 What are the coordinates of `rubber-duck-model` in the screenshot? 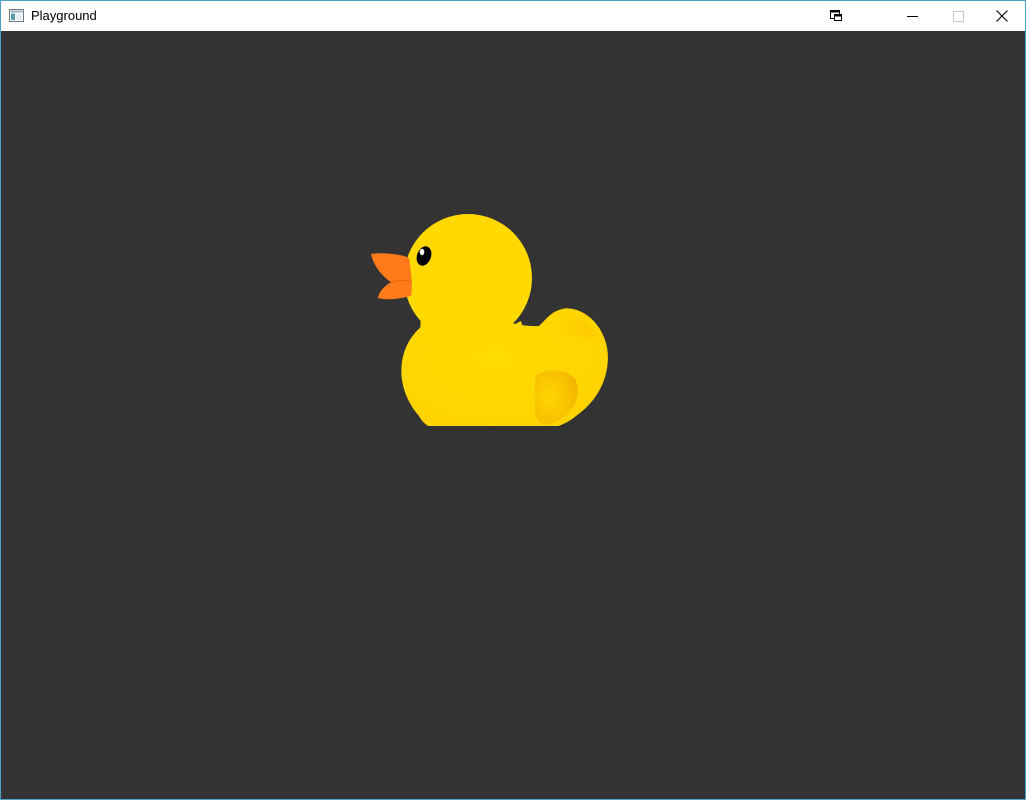 It's located at (491, 301).